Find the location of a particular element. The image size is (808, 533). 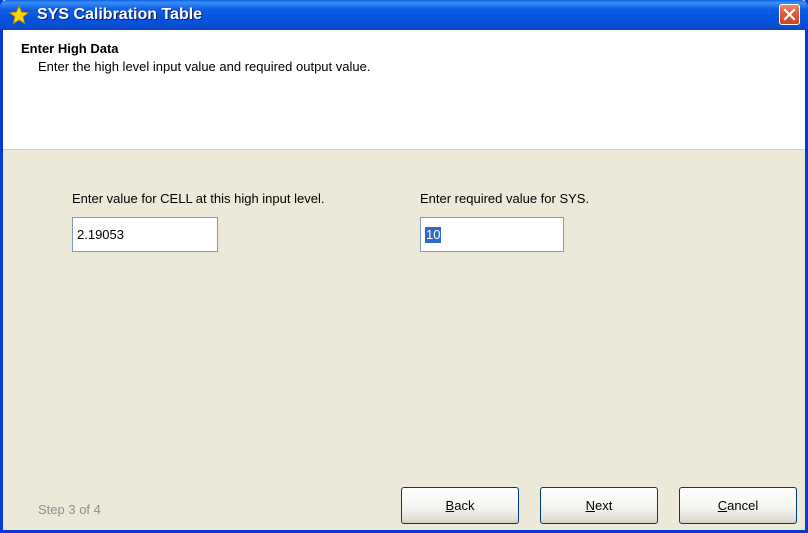

next-accel: N is located at coordinates (590, 505).